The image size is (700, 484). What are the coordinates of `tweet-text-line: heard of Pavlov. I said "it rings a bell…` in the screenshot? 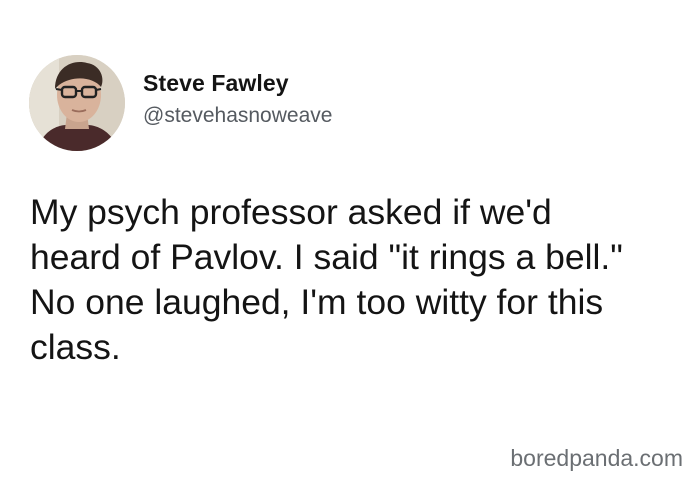 It's located at (326, 257).